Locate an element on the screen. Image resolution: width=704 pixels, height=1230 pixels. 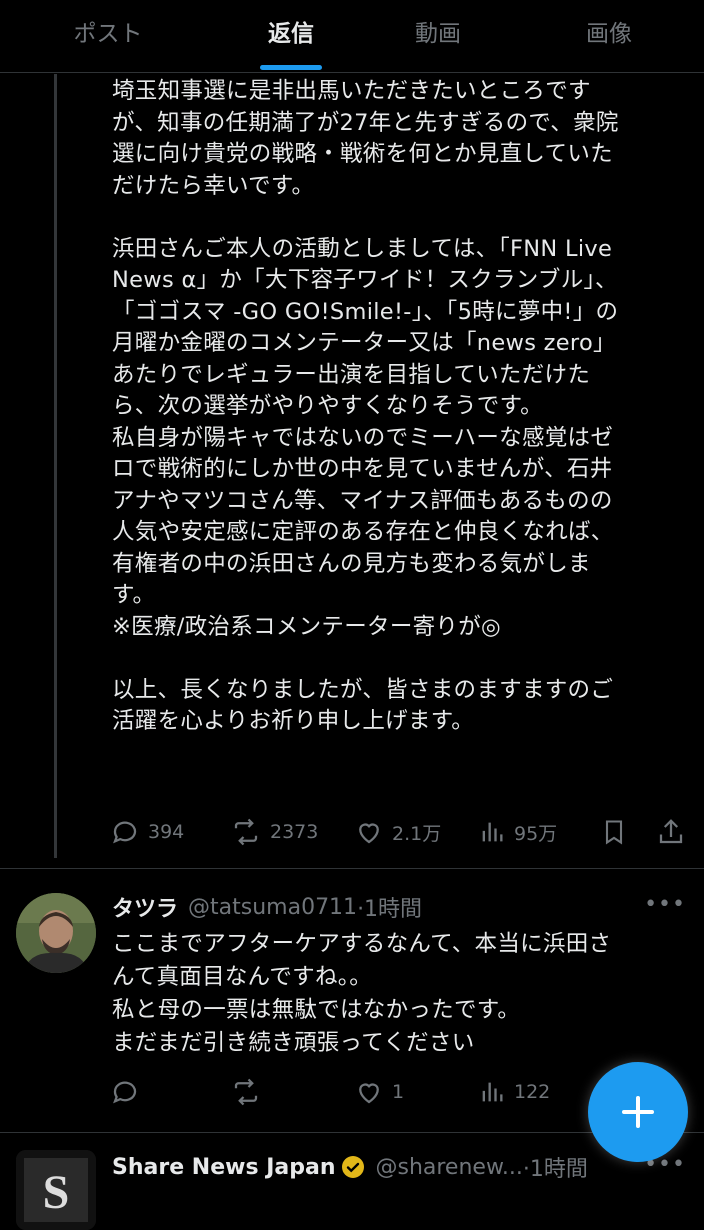
reply-time: ·1時間 is located at coordinates (389, 907).